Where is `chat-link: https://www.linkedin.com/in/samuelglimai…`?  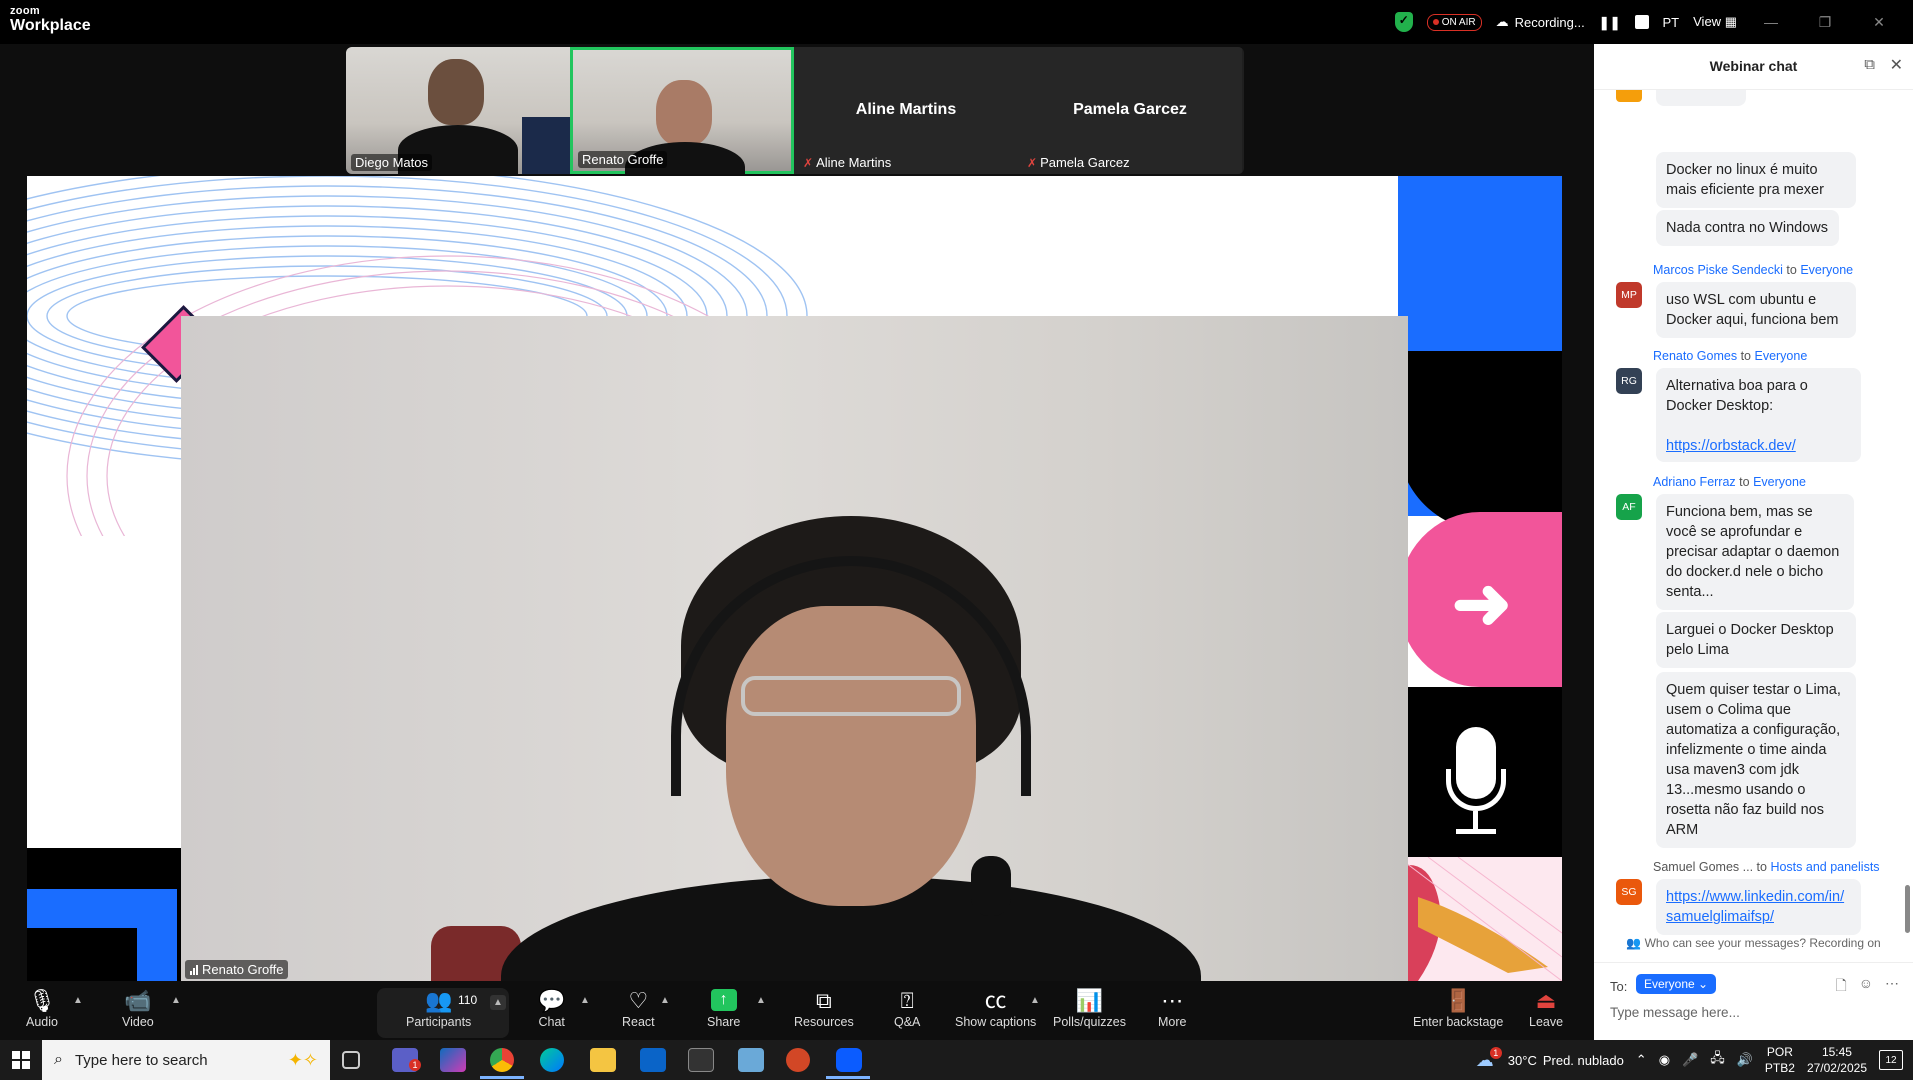 chat-link: https://www.linkedin.com/in/samuelglimai… is located at coordinates (1755, 907).